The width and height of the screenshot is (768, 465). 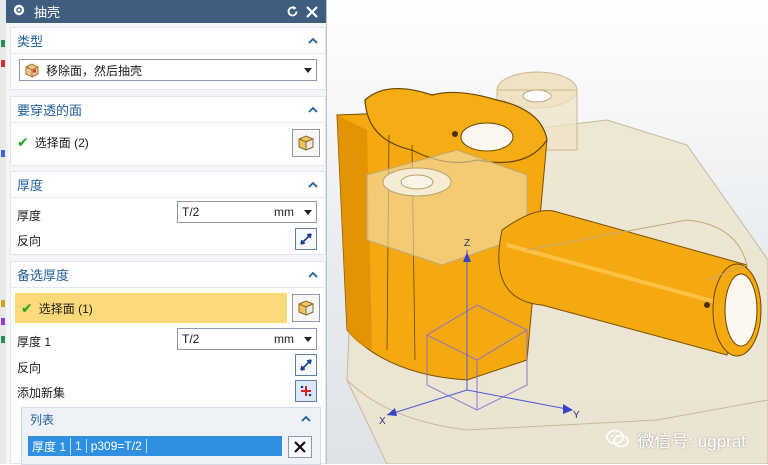 What do you see at coordinates (166, 11) in the screenshot?
I see `dialog-title-bar: 抽壳` at bounding box center [166, 11].